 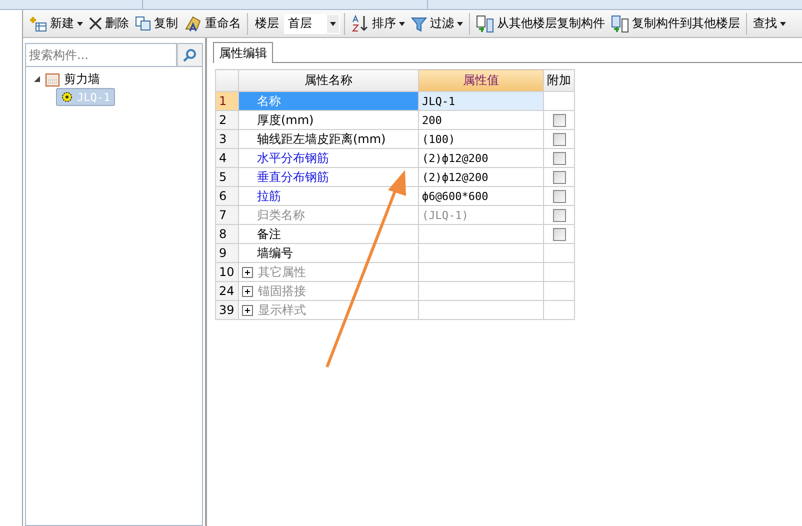 I want to click on property-name: 厚度(mm), so click(x=328, y=120).